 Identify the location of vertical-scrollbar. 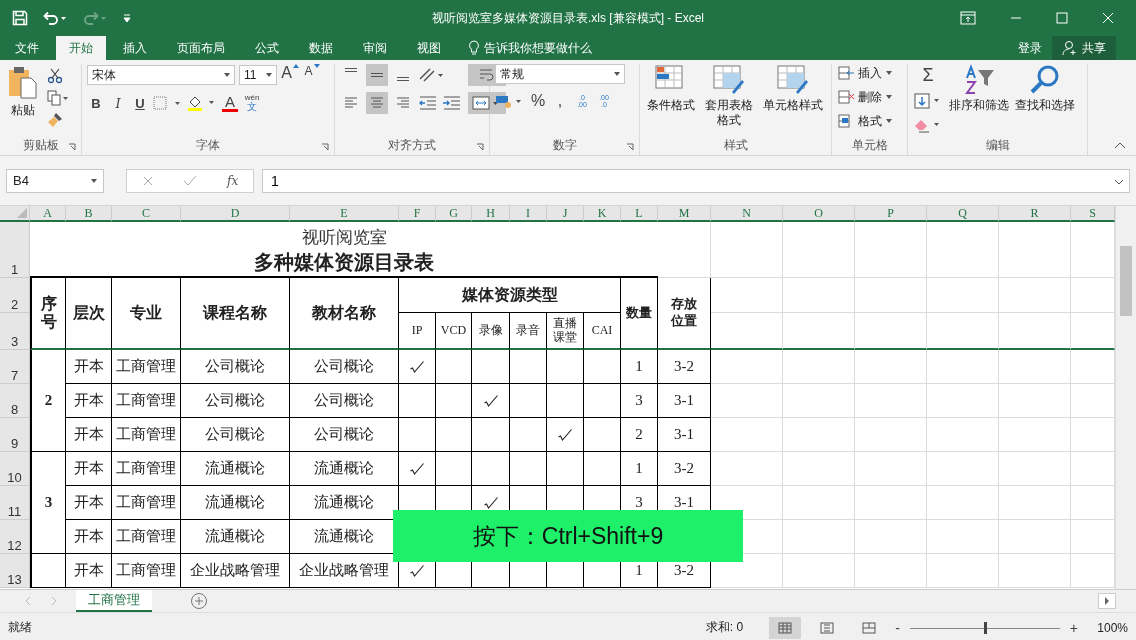
(1125, 397).